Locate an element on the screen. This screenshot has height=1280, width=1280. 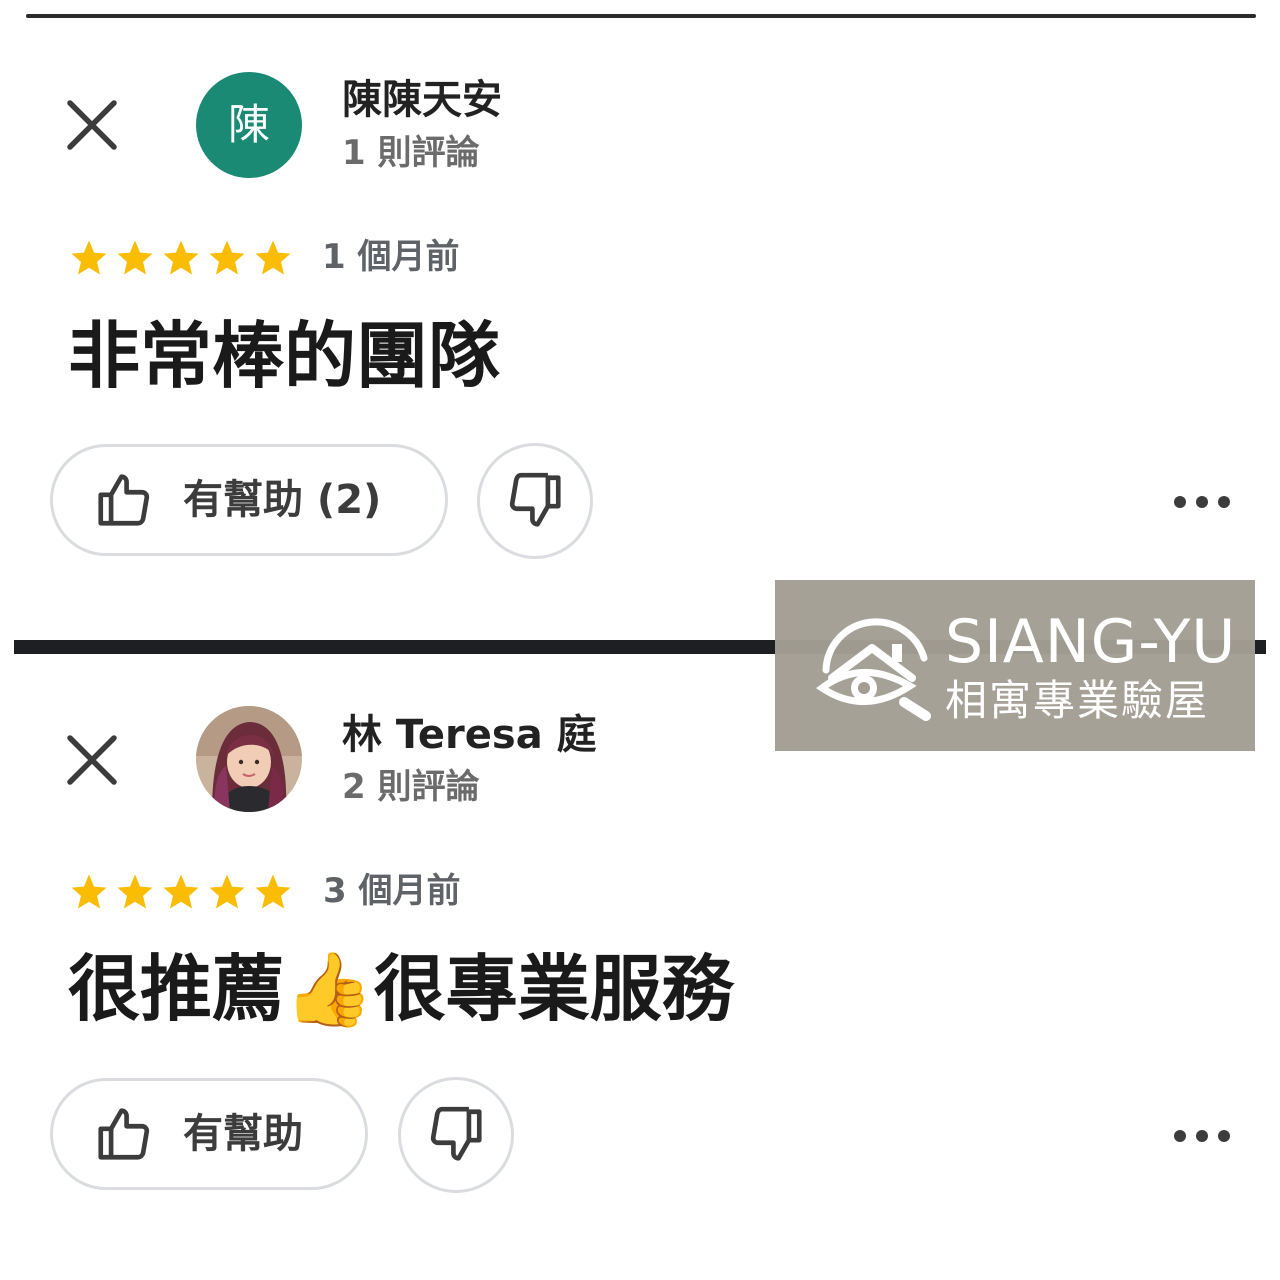
review-date: 3 個月前 is located at coordinates (392, 891).